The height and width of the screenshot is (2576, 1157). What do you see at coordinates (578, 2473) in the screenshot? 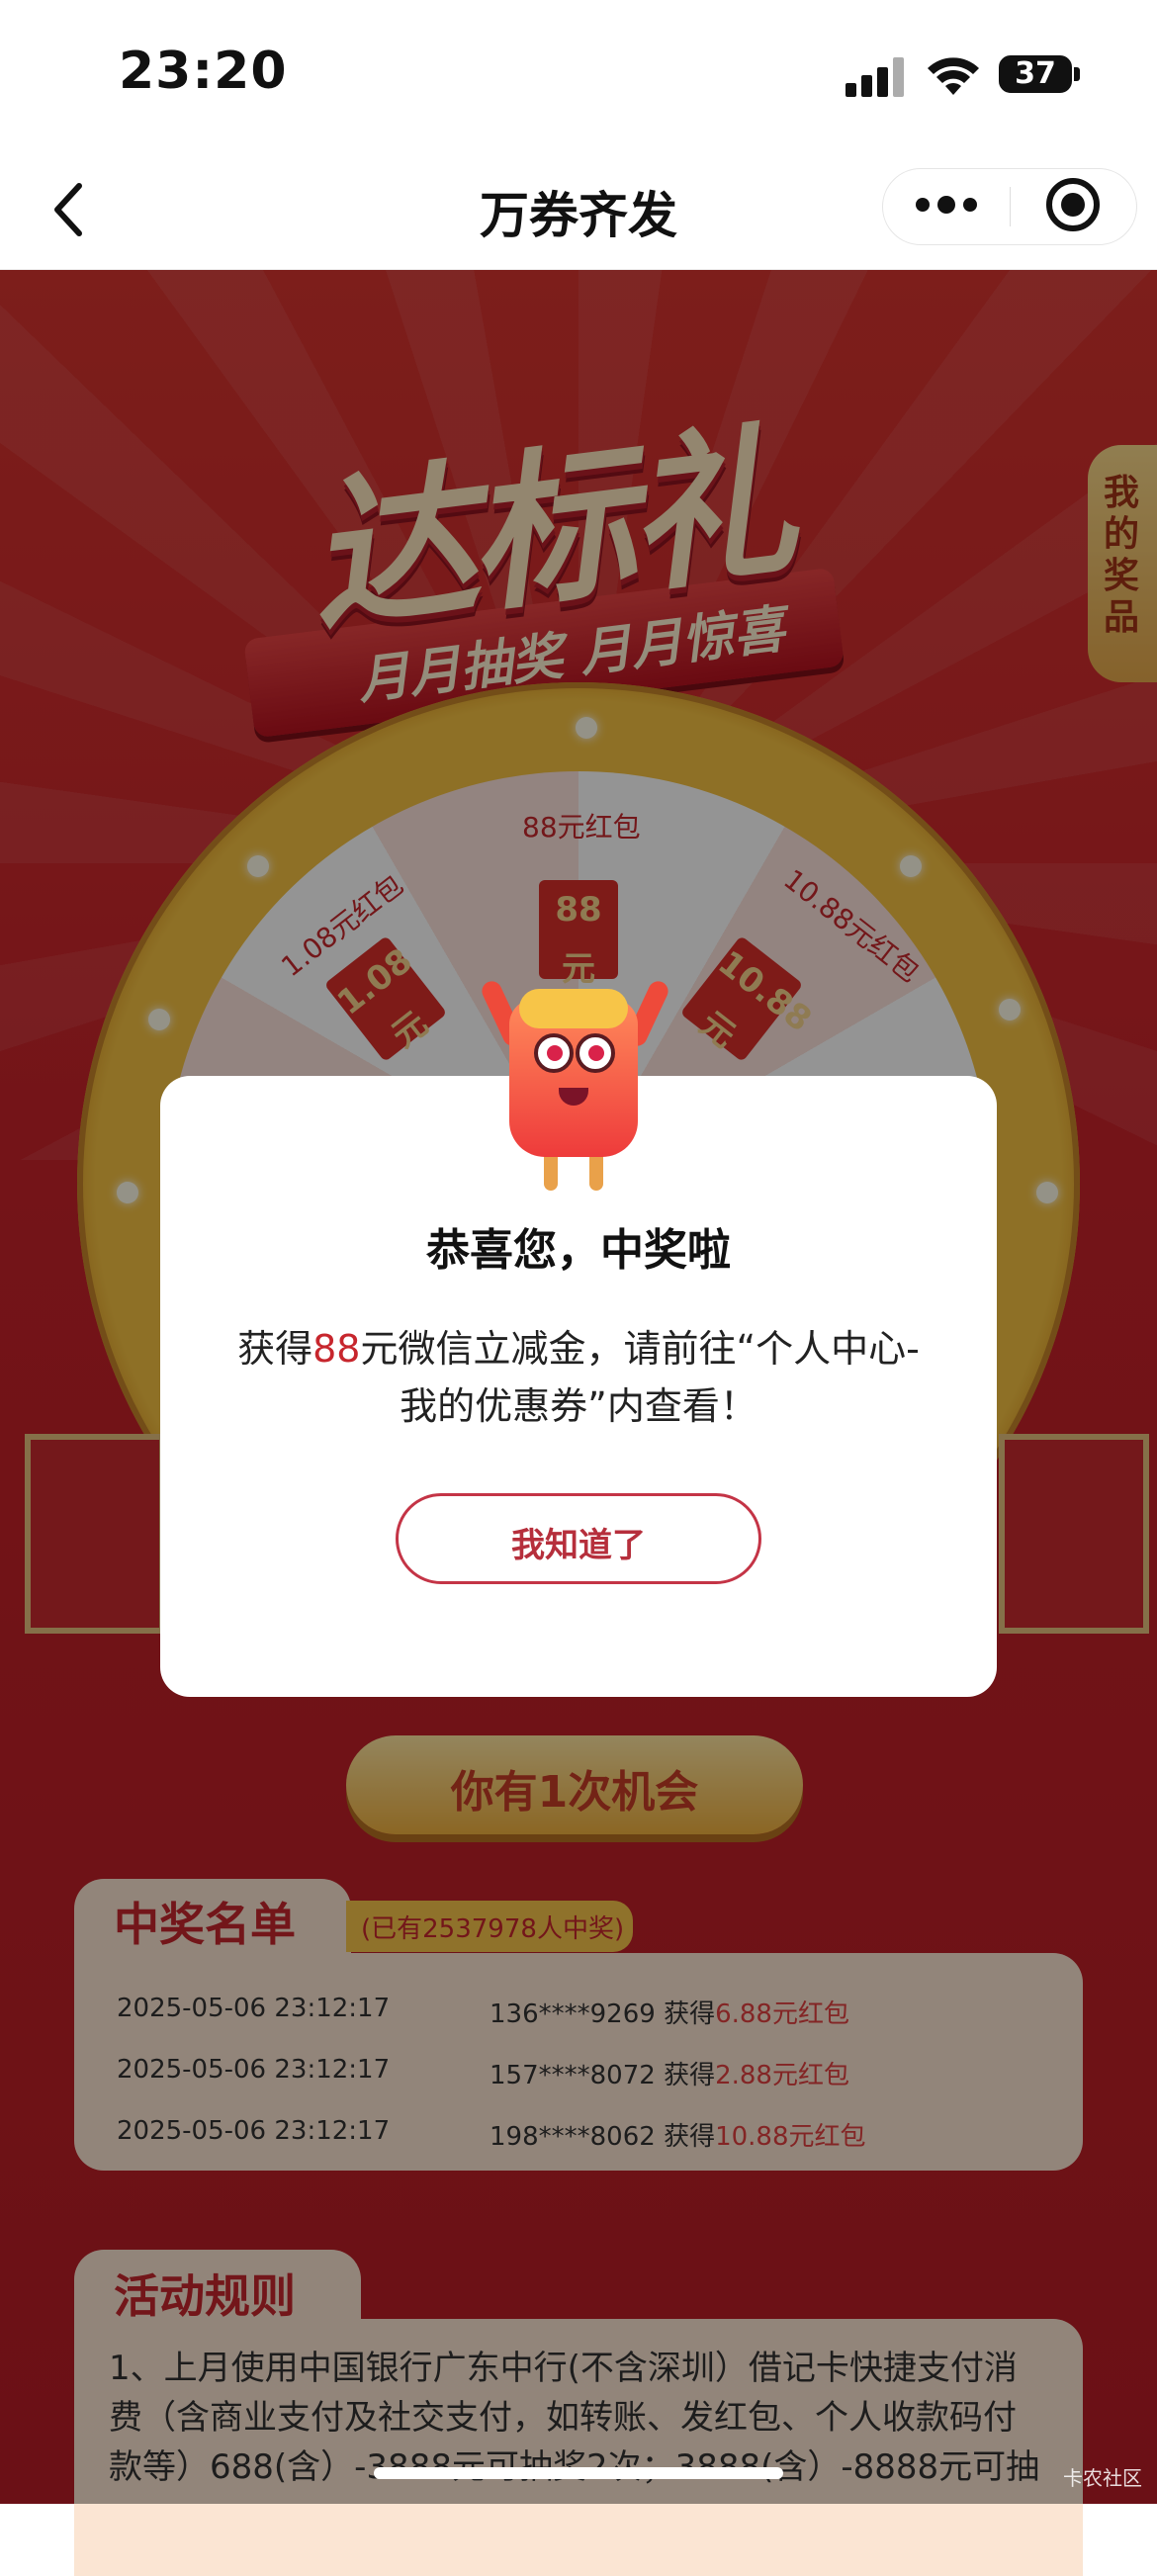
I see `home-indicator` at bounding box center [578, 2473].